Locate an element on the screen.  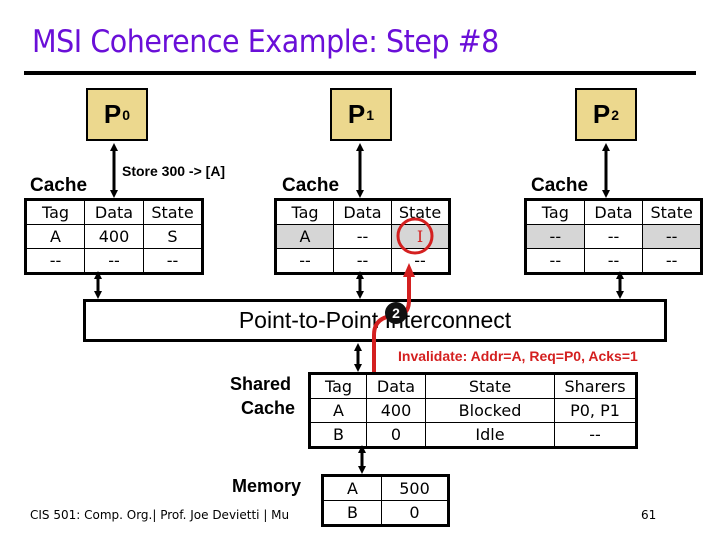
processor-index: 1 is located at coordinates (370, 114).